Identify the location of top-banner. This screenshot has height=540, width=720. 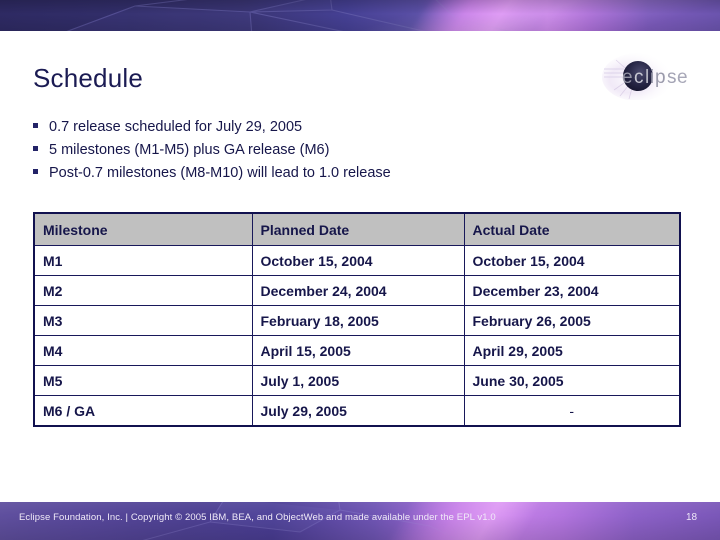
(360, 15).